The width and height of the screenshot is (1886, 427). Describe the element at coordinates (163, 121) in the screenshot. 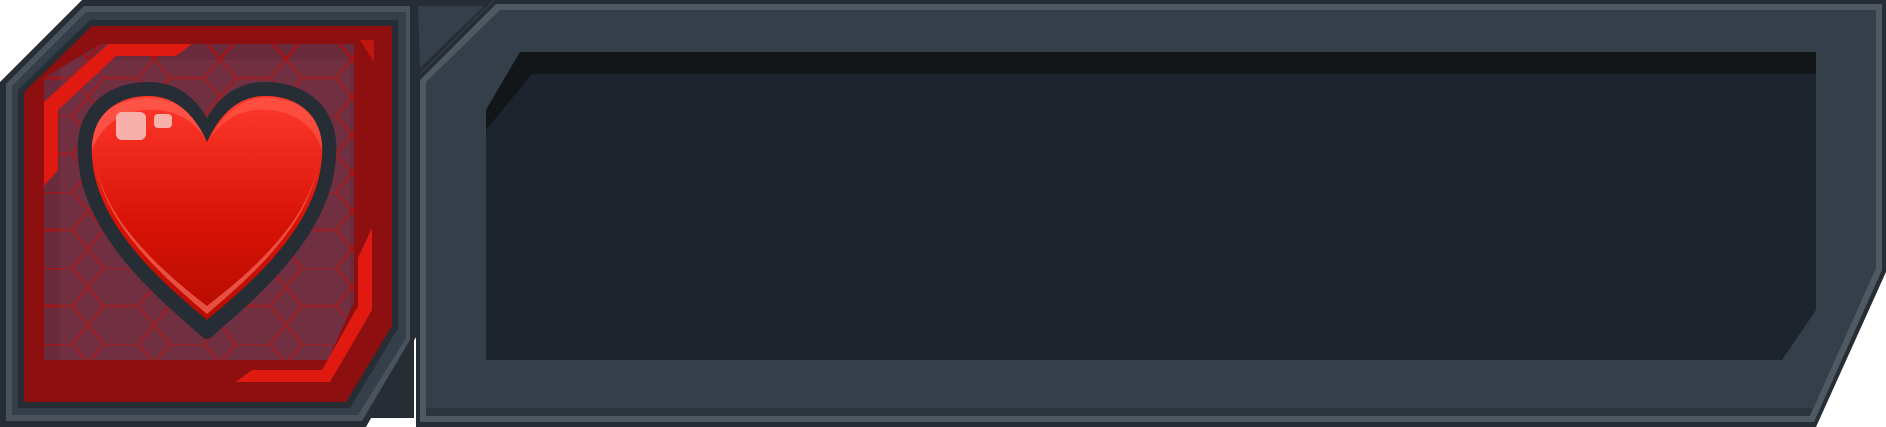

I see `heart-shine-small` at that location.